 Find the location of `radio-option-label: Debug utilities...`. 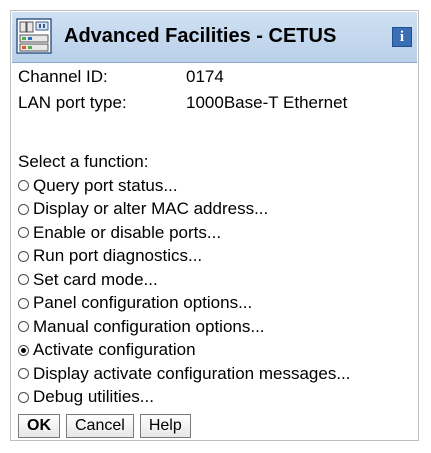

radio-option-label: Debug utilities... is located at coordinates (93, 397).